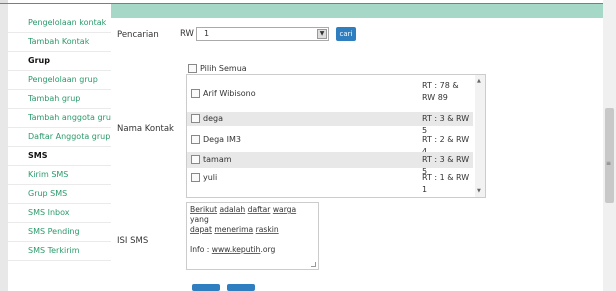 This screenshot has width=616, height=291. I want to click on sms-line-2: dapat menerima raskin, so click(252, 230).